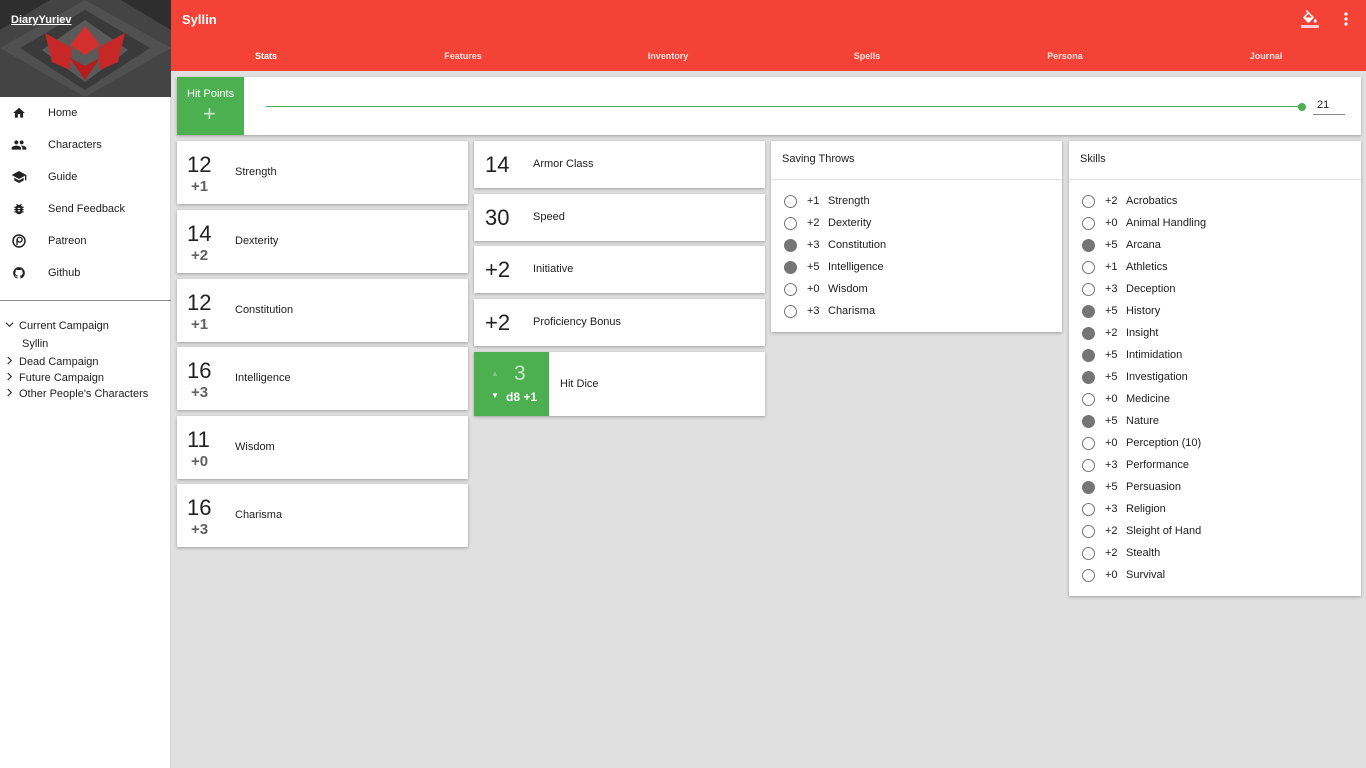  Describe the element at coordinates (266, 56) in the screenshot. I see `tab-stats: Stats` at that location.